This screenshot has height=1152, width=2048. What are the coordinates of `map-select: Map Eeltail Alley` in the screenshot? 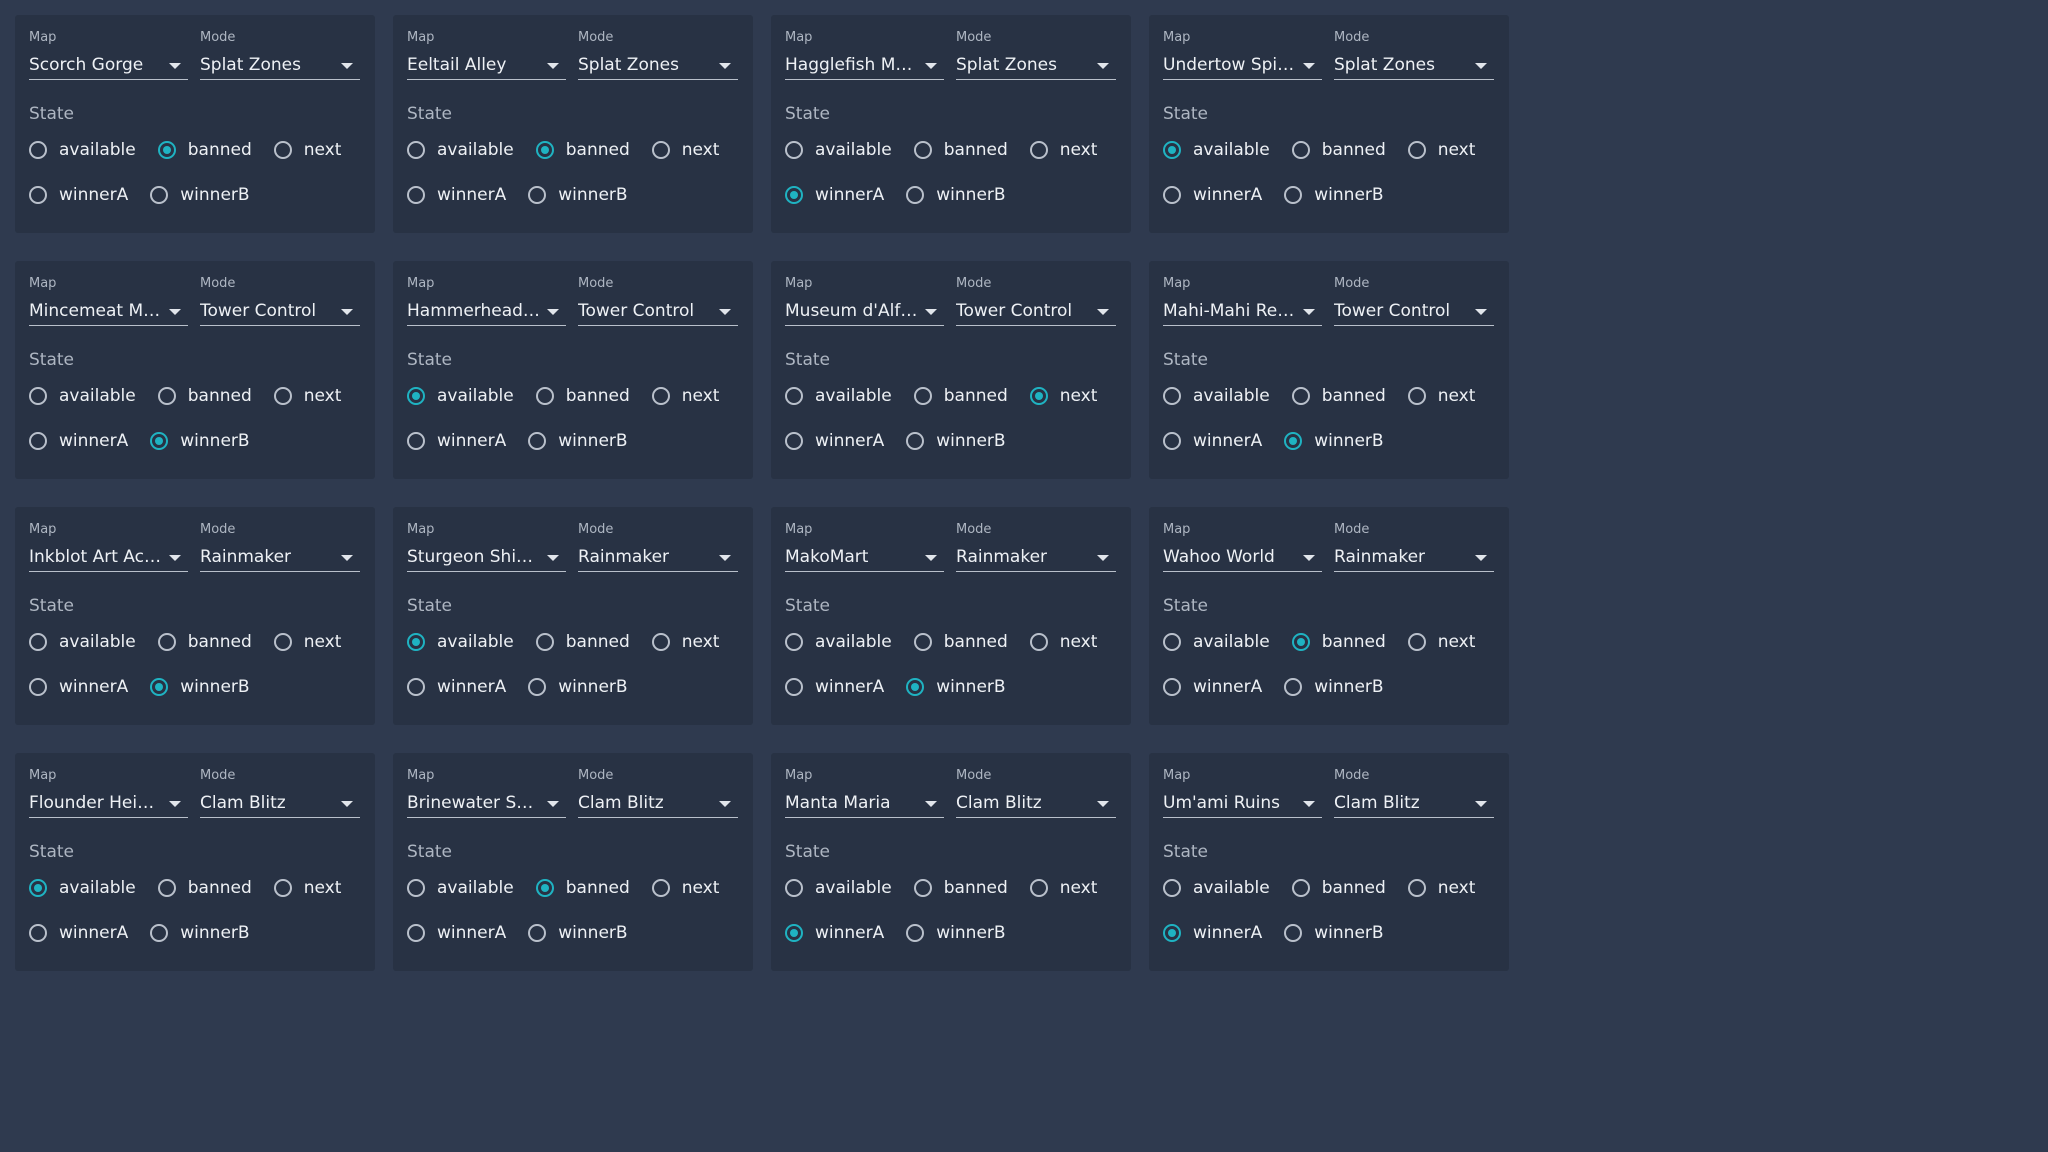 It's located at (486, 55).